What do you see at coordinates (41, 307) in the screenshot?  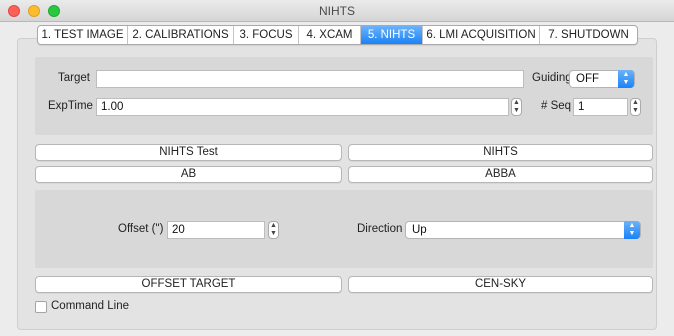 I see `command-line-checkbox` at bounding box center [41, 307].